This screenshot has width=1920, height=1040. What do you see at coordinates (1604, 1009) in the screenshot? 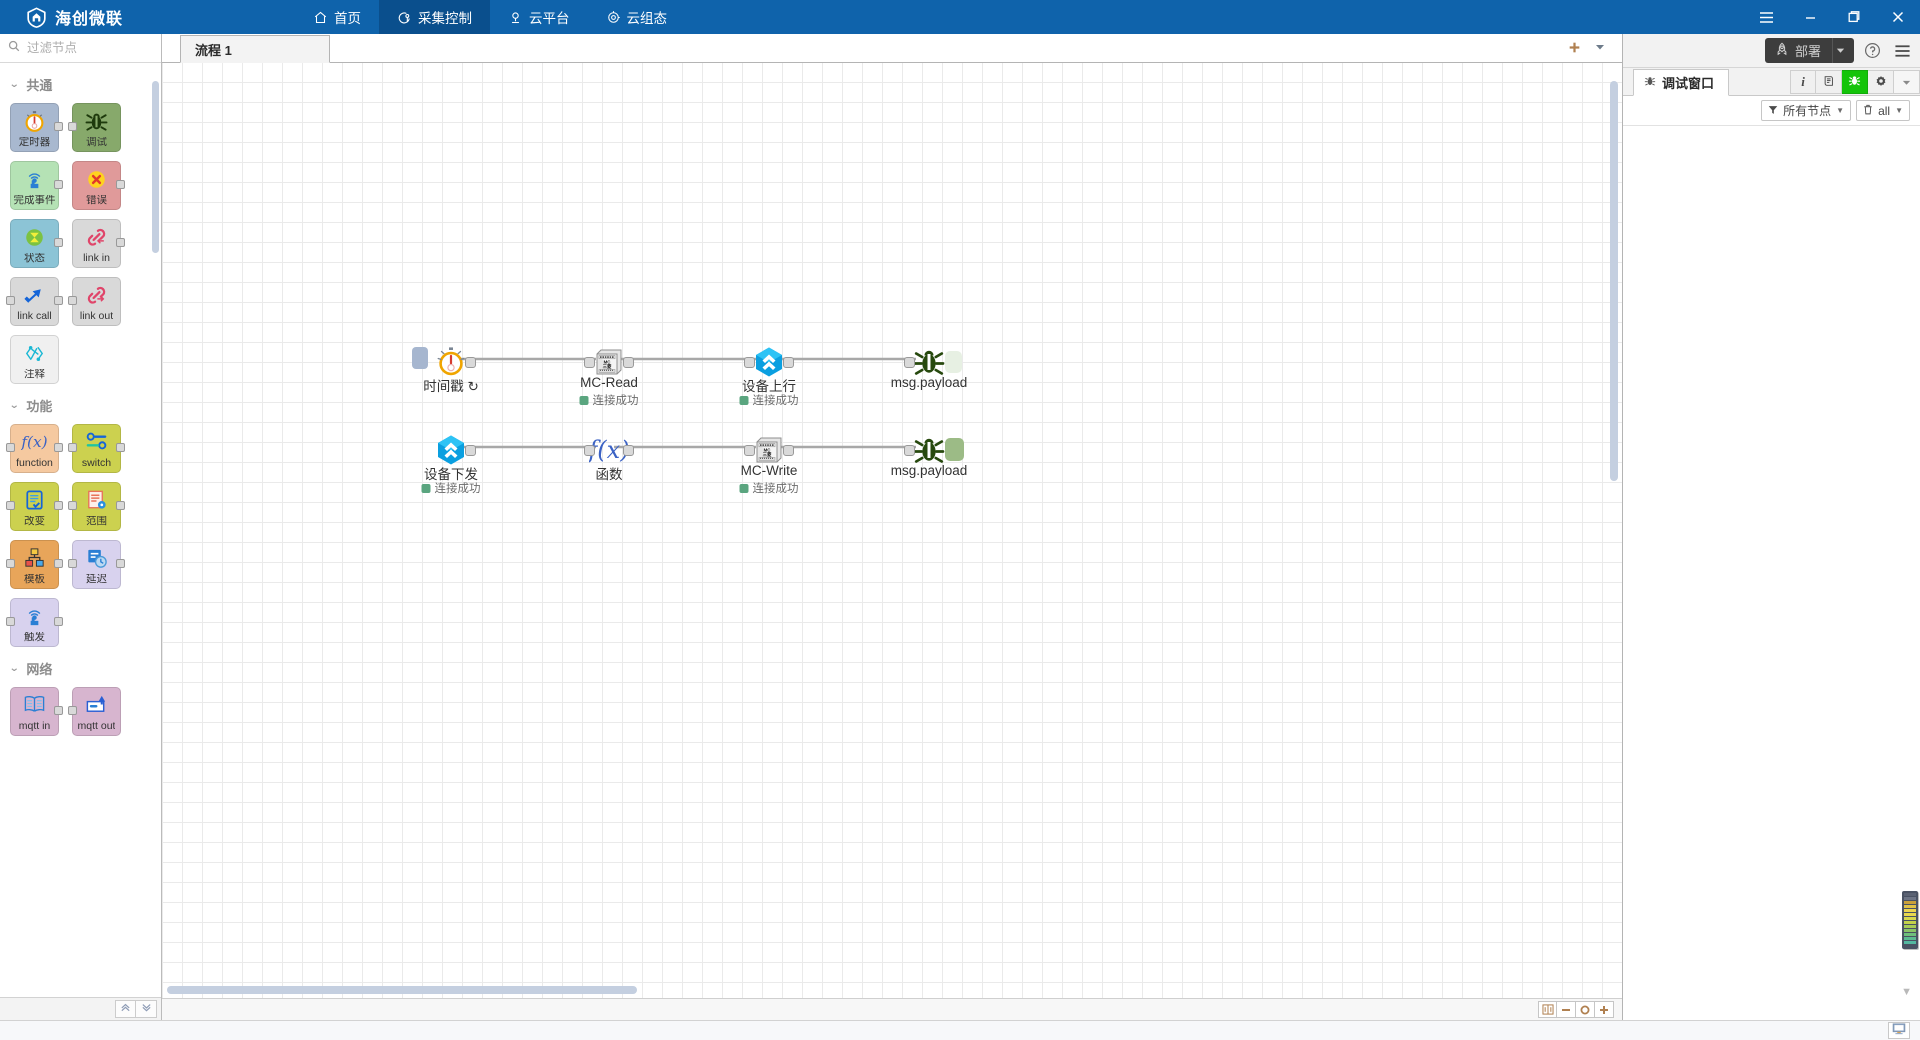
I see `zoom-in-button` at bounding box center [1604, 1009].